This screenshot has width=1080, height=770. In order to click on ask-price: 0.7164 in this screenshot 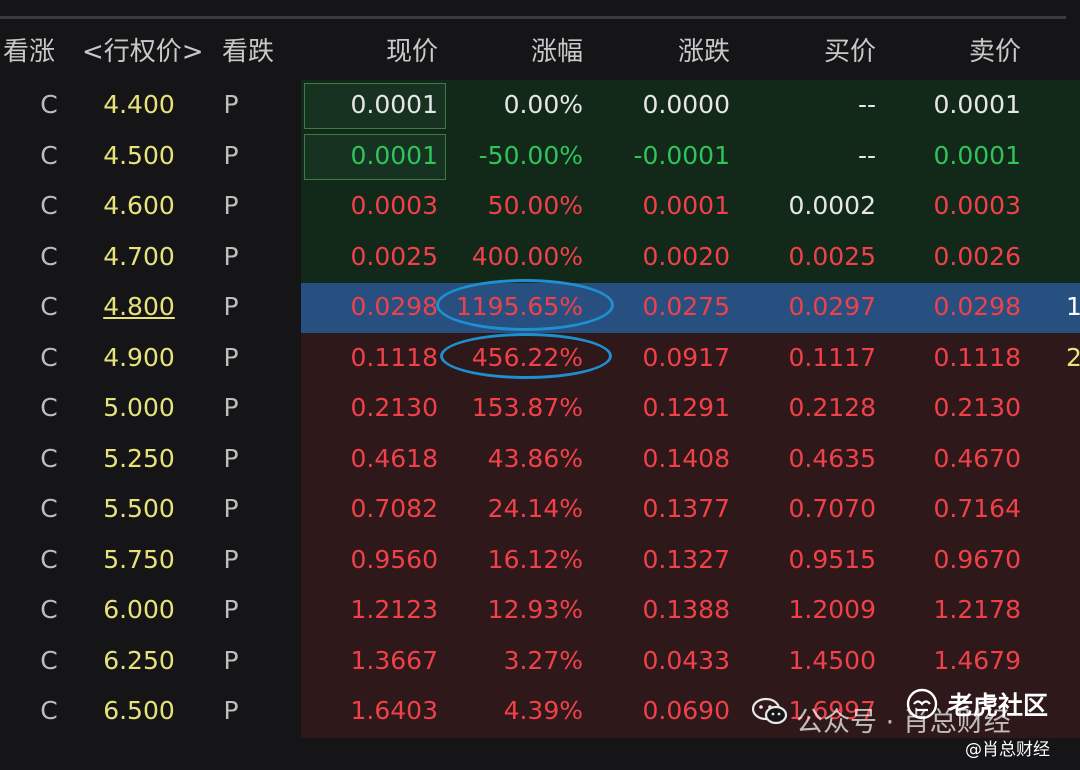, I will do `click(977, 508)`.